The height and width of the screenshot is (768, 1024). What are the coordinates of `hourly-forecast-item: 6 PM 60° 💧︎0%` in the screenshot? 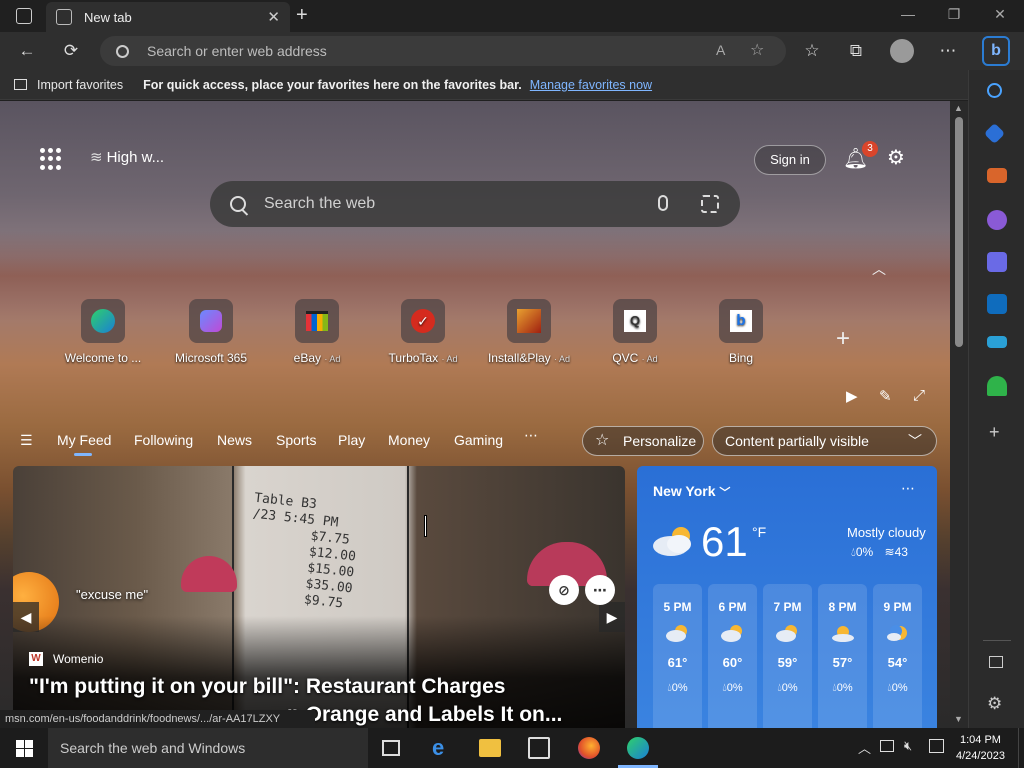 It's located at (732, 656).